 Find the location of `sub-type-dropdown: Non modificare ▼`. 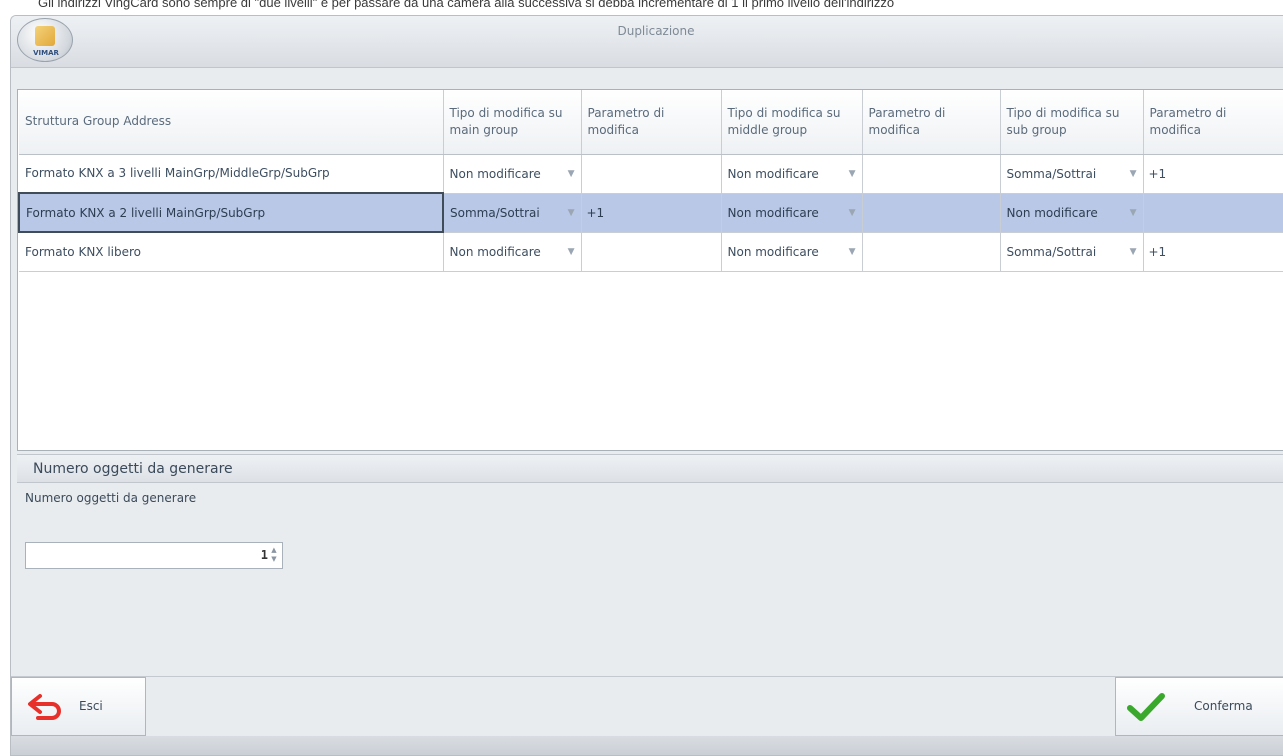

sub-type-dropdown: Non modificare ▼ is located at coordinates (1072, 213).